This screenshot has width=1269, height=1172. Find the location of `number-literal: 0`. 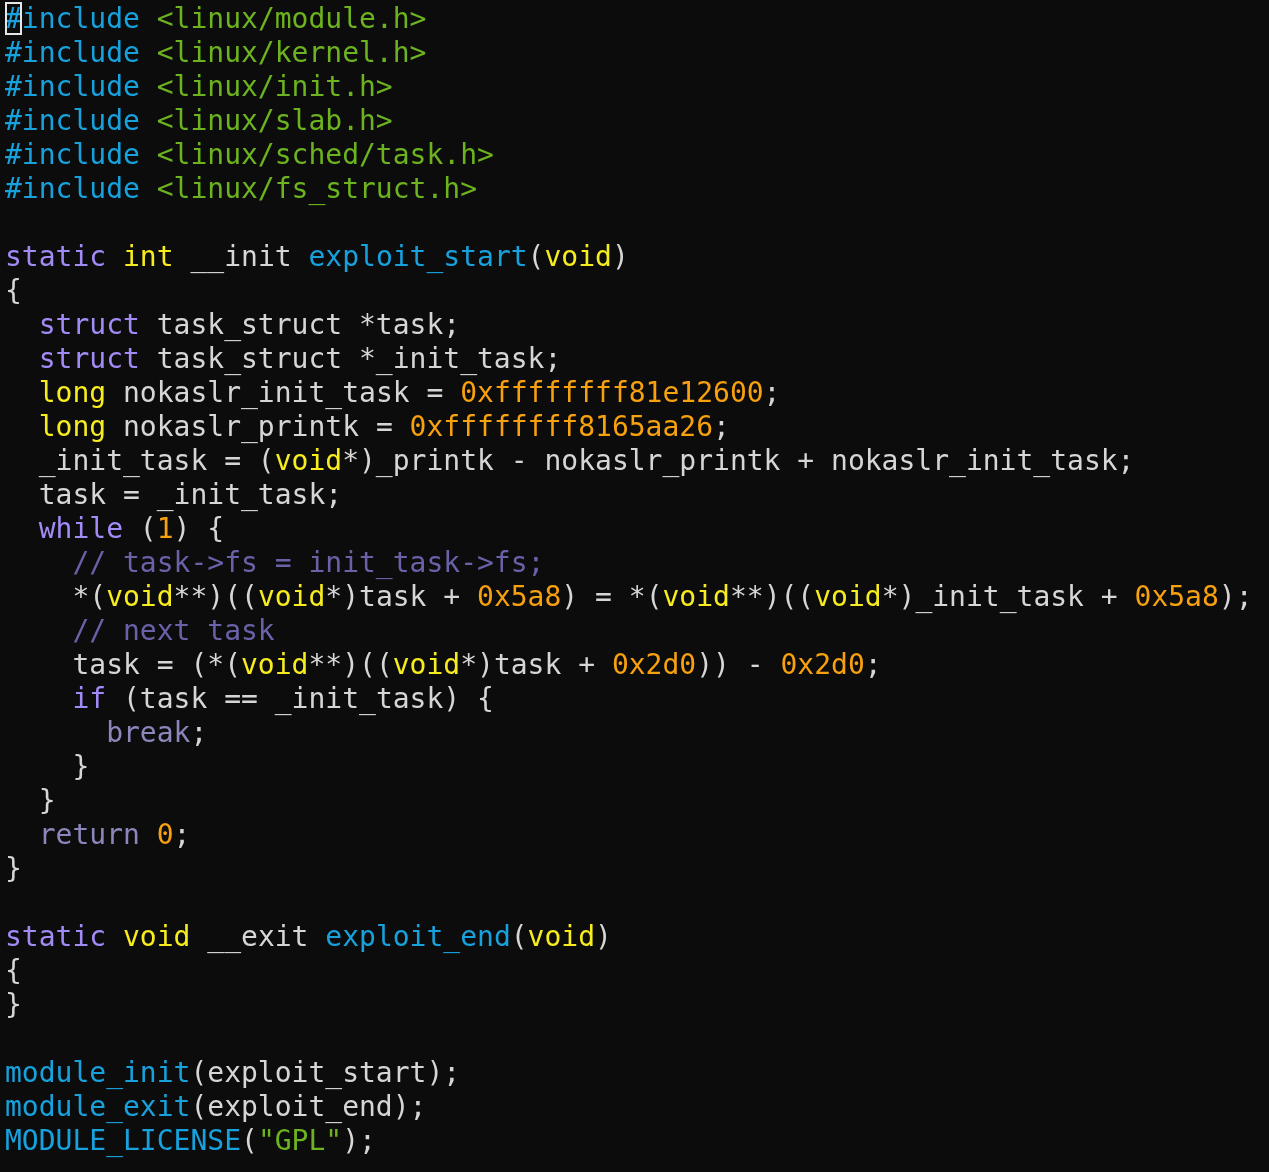

number-literal: 0 is located at coordinates (164, 834).